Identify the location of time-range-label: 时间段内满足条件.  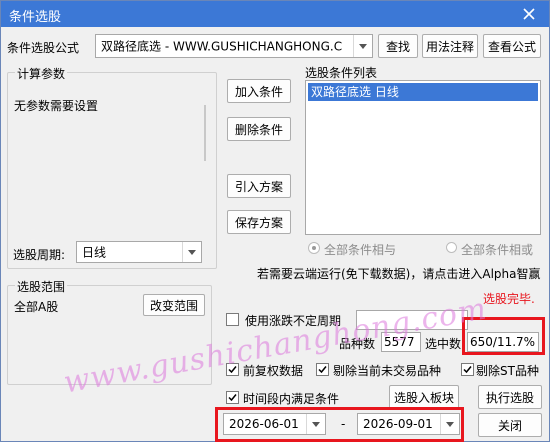
(291, 399).